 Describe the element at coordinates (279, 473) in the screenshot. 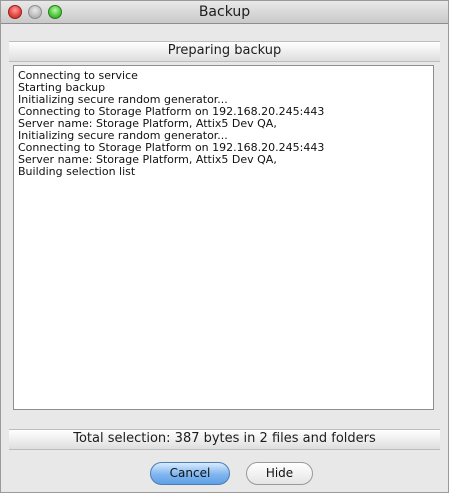

I see `hide-button: Hide` at that location.